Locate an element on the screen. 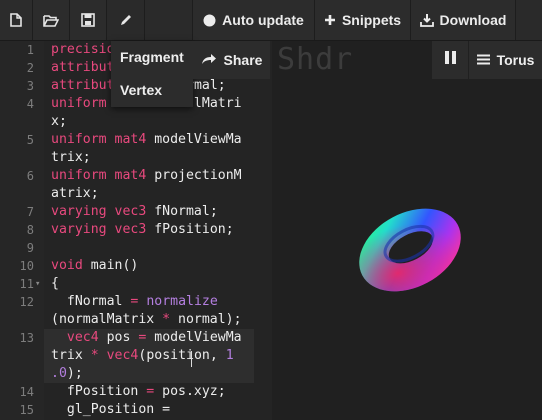 This screenshot has height=420, width=542. code-line: trix * vec4(position, 1 is located at coordinates (142, 356).